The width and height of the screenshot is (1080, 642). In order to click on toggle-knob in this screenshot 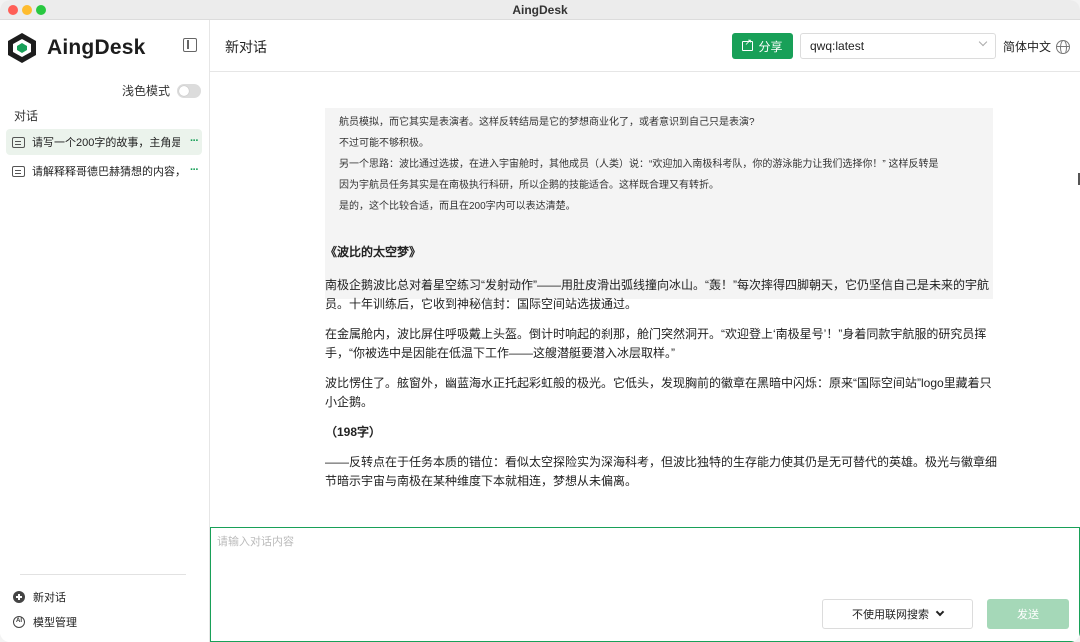, I will do `click(184, 90)`.